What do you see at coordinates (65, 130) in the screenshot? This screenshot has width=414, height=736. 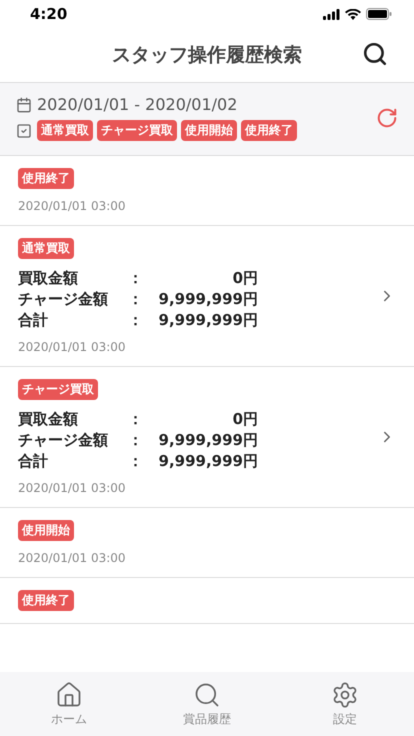 I see `filter-tag: 通常買取` at bounding box center [65, 130].